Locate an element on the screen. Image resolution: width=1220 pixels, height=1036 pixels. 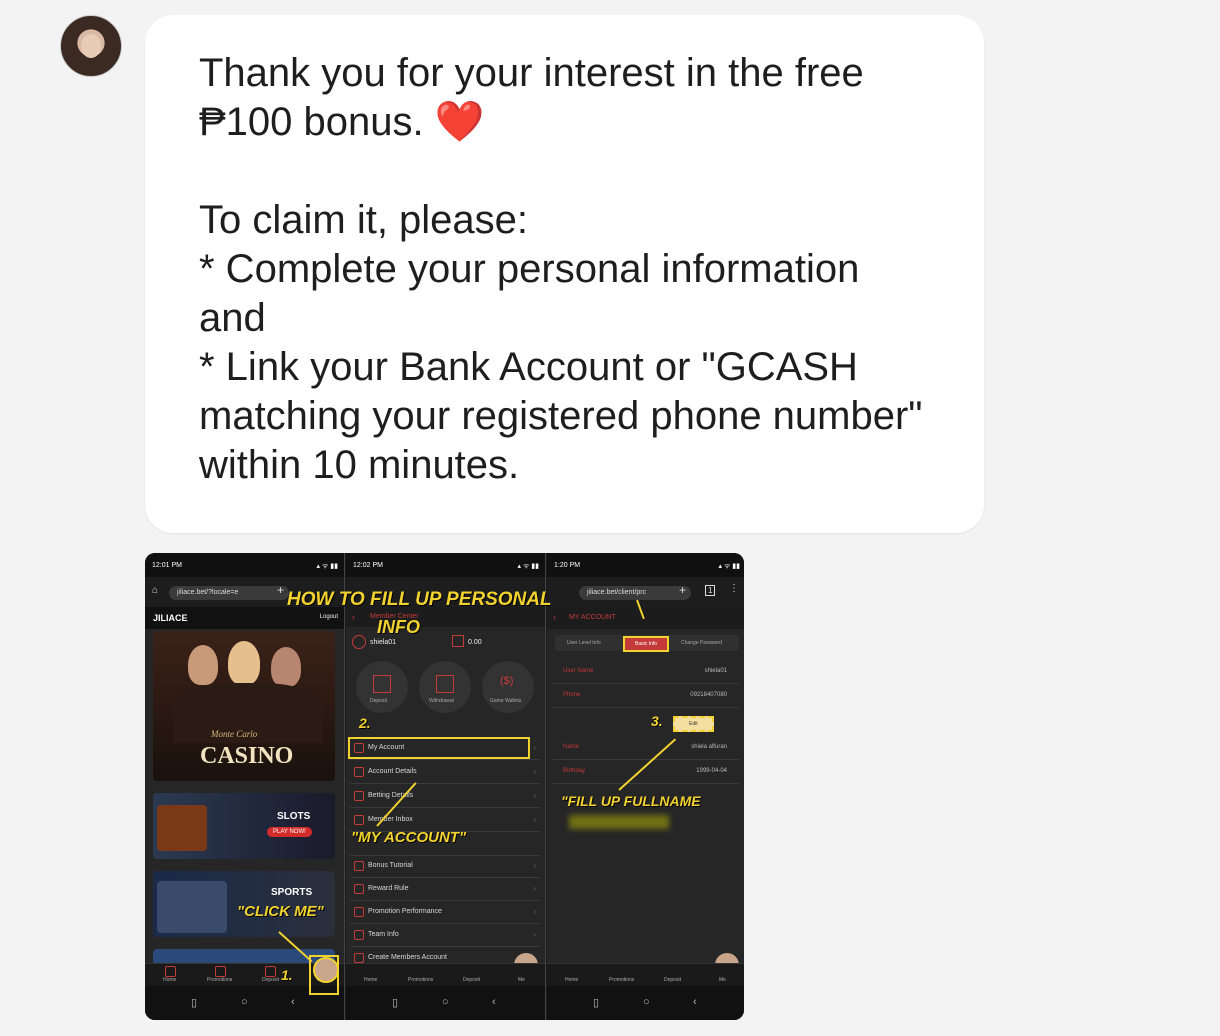
tutorial-icon is located at coordinates (359, 866).